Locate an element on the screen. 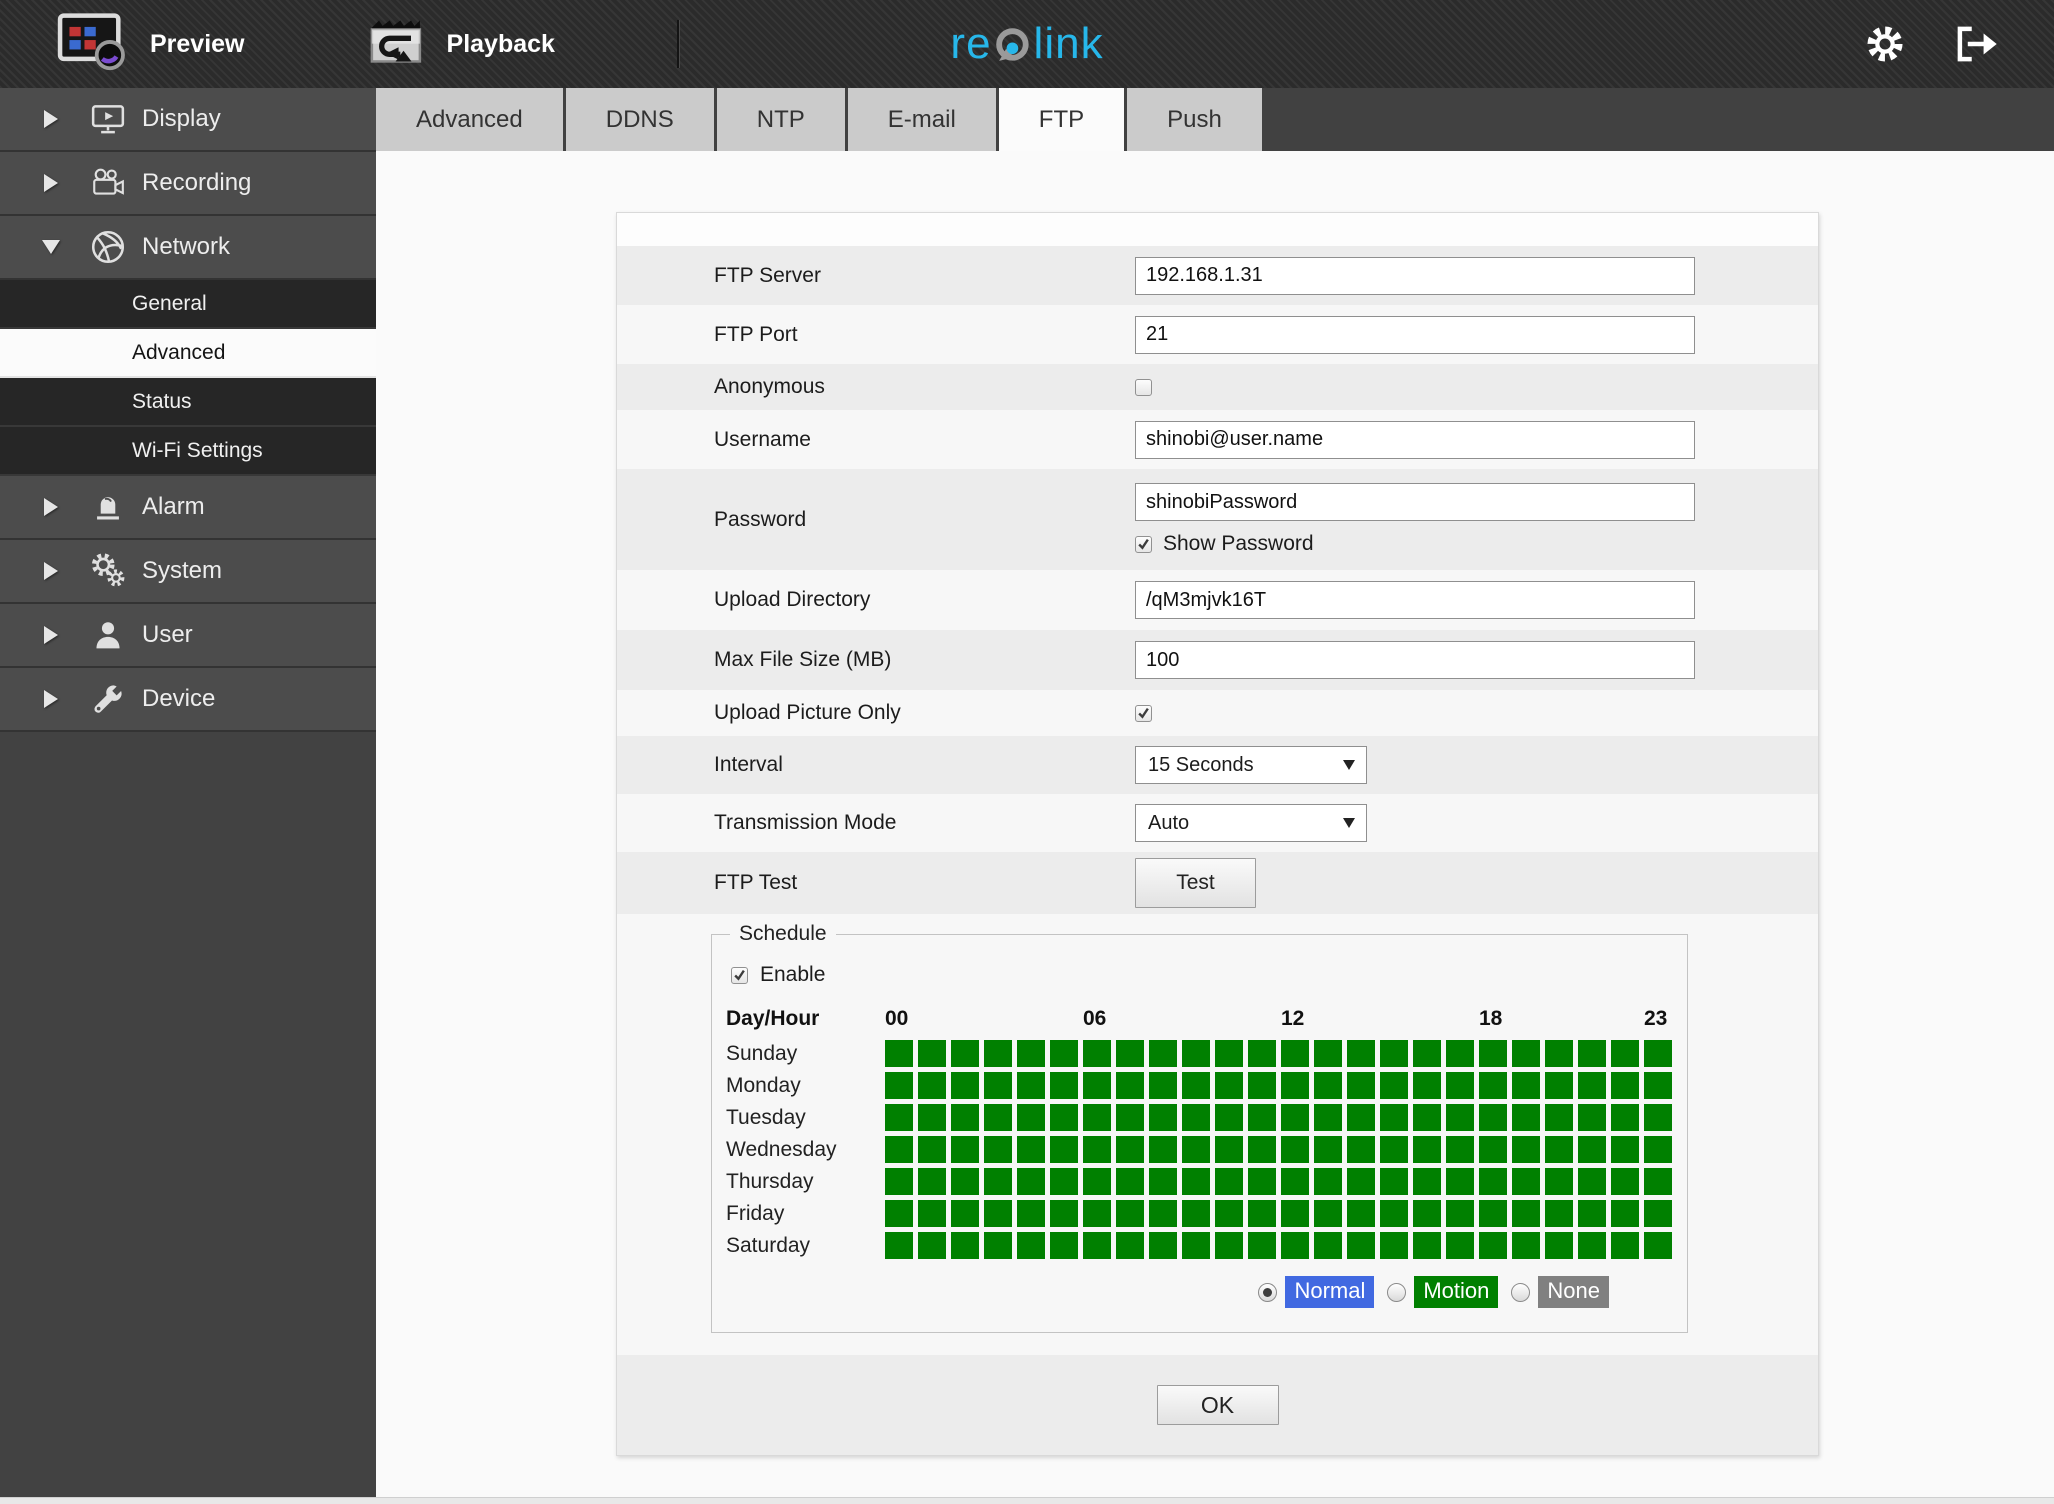  preview-nav: Preview is located at coordinates (149, 44).